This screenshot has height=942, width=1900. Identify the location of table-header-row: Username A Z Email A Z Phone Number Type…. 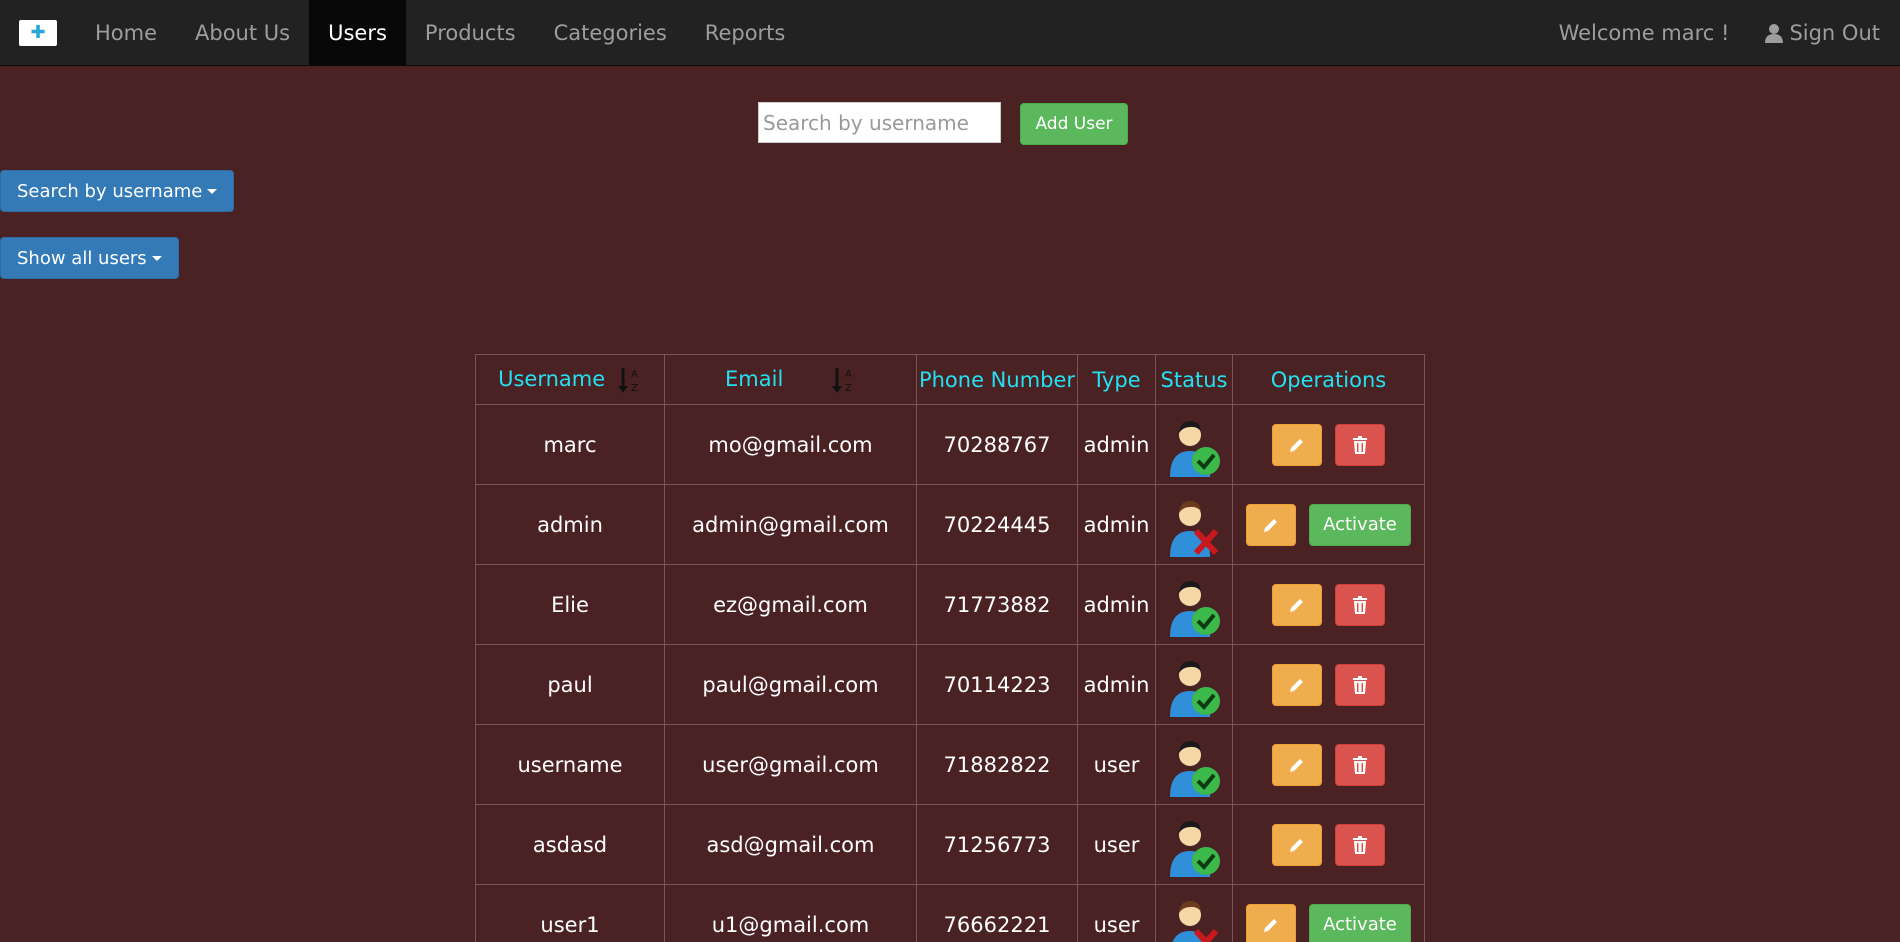
(950, 379).